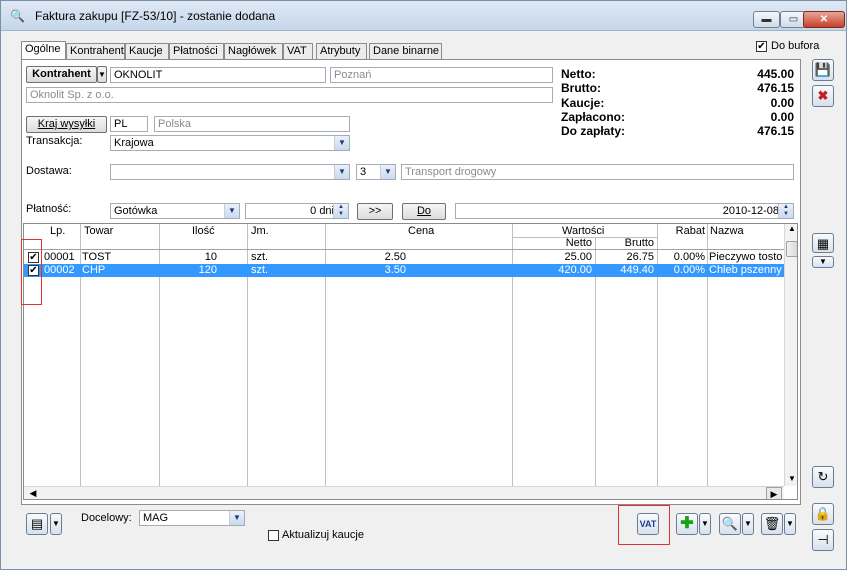 The height and width of the screenshot is (570, 847). What do you see at coordinates (745, 270) in the screenshot?
I see `cell-nazwa: Chleb pszenny` at bounding box center [745, 270].